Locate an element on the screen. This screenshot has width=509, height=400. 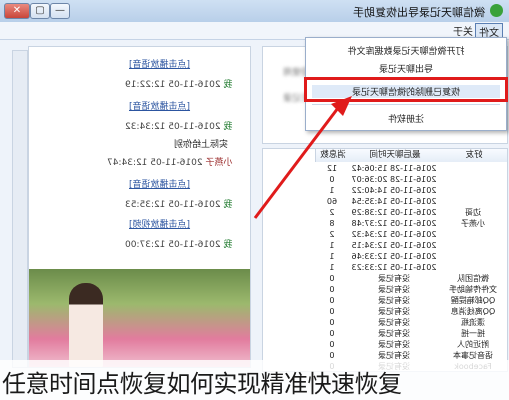
caption-banner: 任意时间点恢复如何实现精准快速恢复 is located at coordinates (254, 380).